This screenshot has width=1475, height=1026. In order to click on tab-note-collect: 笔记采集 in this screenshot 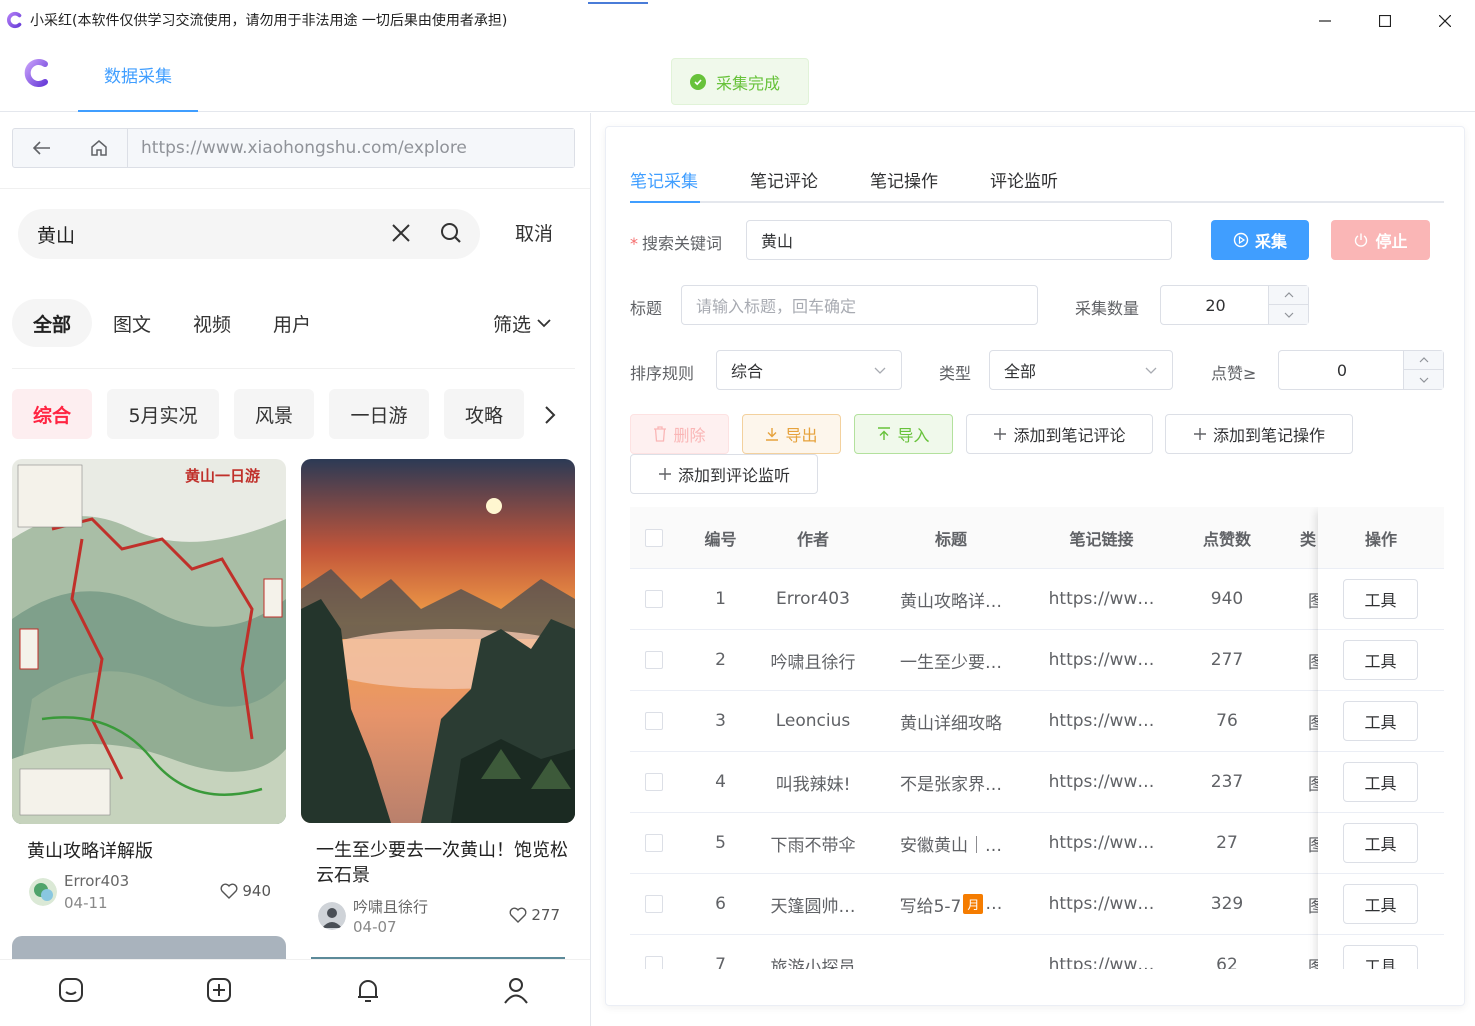, I will do `click(664, 179)`.